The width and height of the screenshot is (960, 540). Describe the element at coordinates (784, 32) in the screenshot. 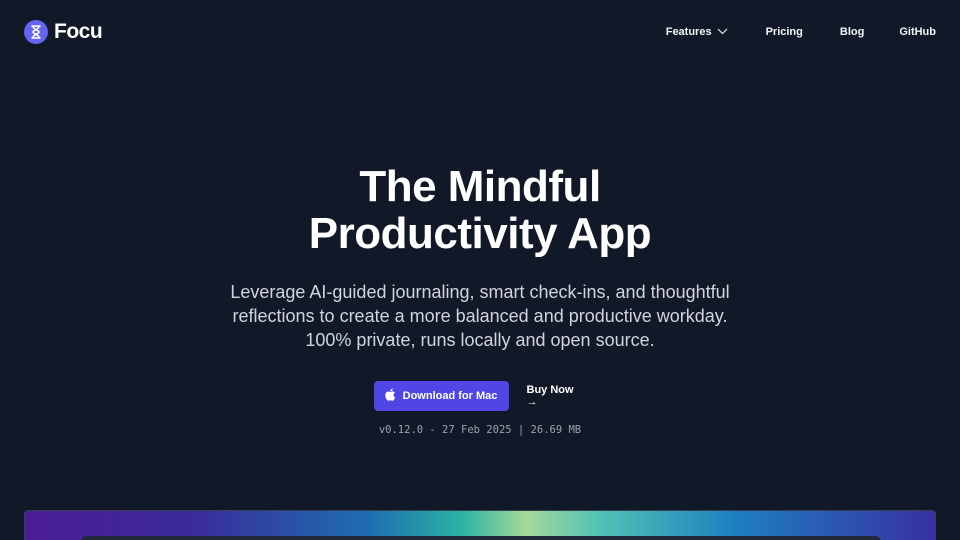

I see `nav-item-pricing: Pricing` at that location.